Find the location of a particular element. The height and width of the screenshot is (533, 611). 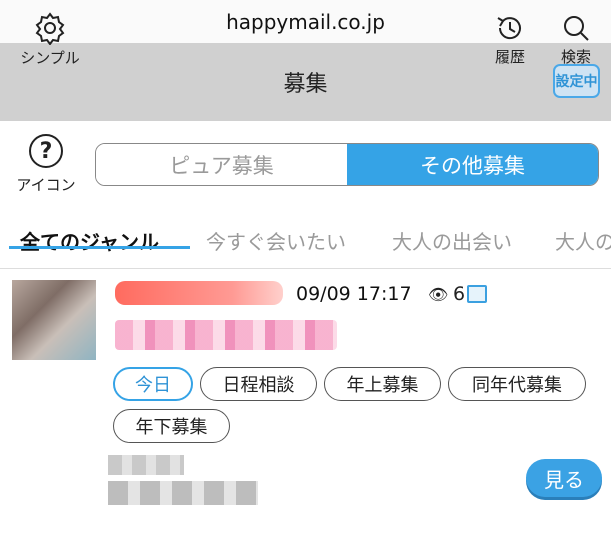

gear-icon is located at coordinates (50, 28).